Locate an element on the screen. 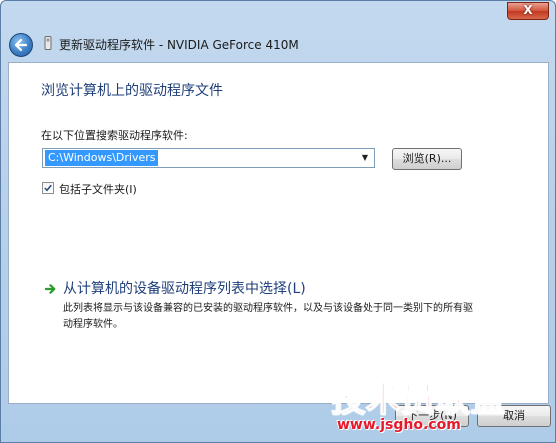 The height and width of the screenshot is (443, 556). include-subfolders-label: 包括子文件夹(I) is located at coordinates (98, 189).